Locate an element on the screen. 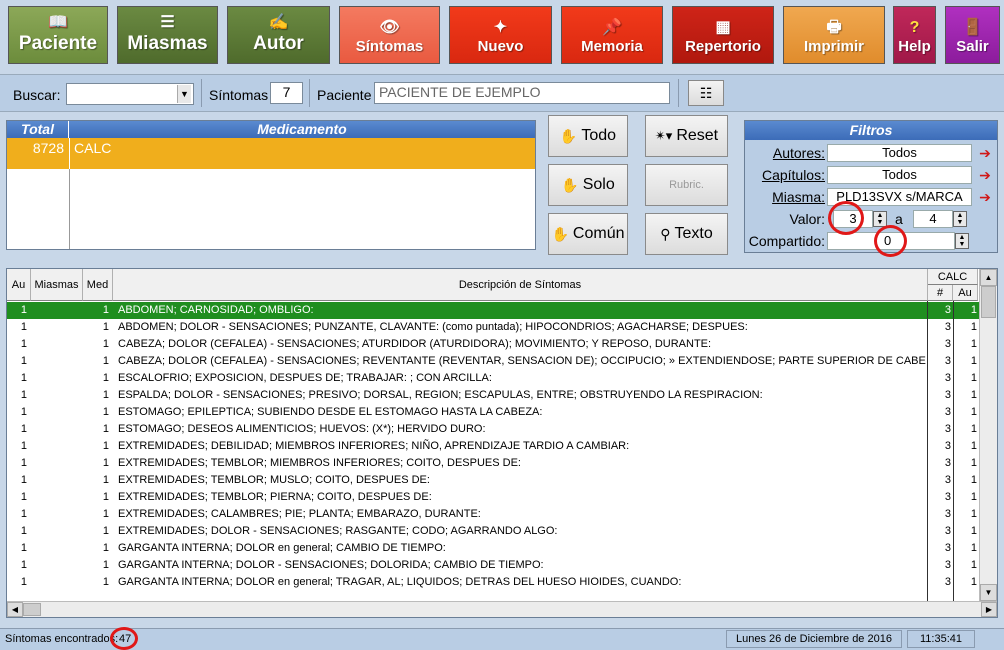 Image resolution: width=1004 pixels, height=650 pixels. capitulos-field: Todos is located at coordinates (899, 175).